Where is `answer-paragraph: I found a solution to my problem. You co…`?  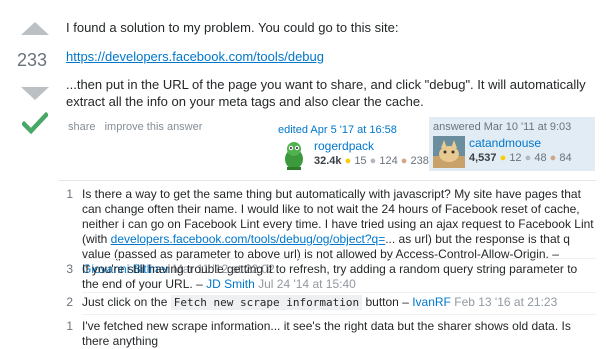 answer-paragraph: I found a solution to my problem. You co… is located at coordinates (232, 27).